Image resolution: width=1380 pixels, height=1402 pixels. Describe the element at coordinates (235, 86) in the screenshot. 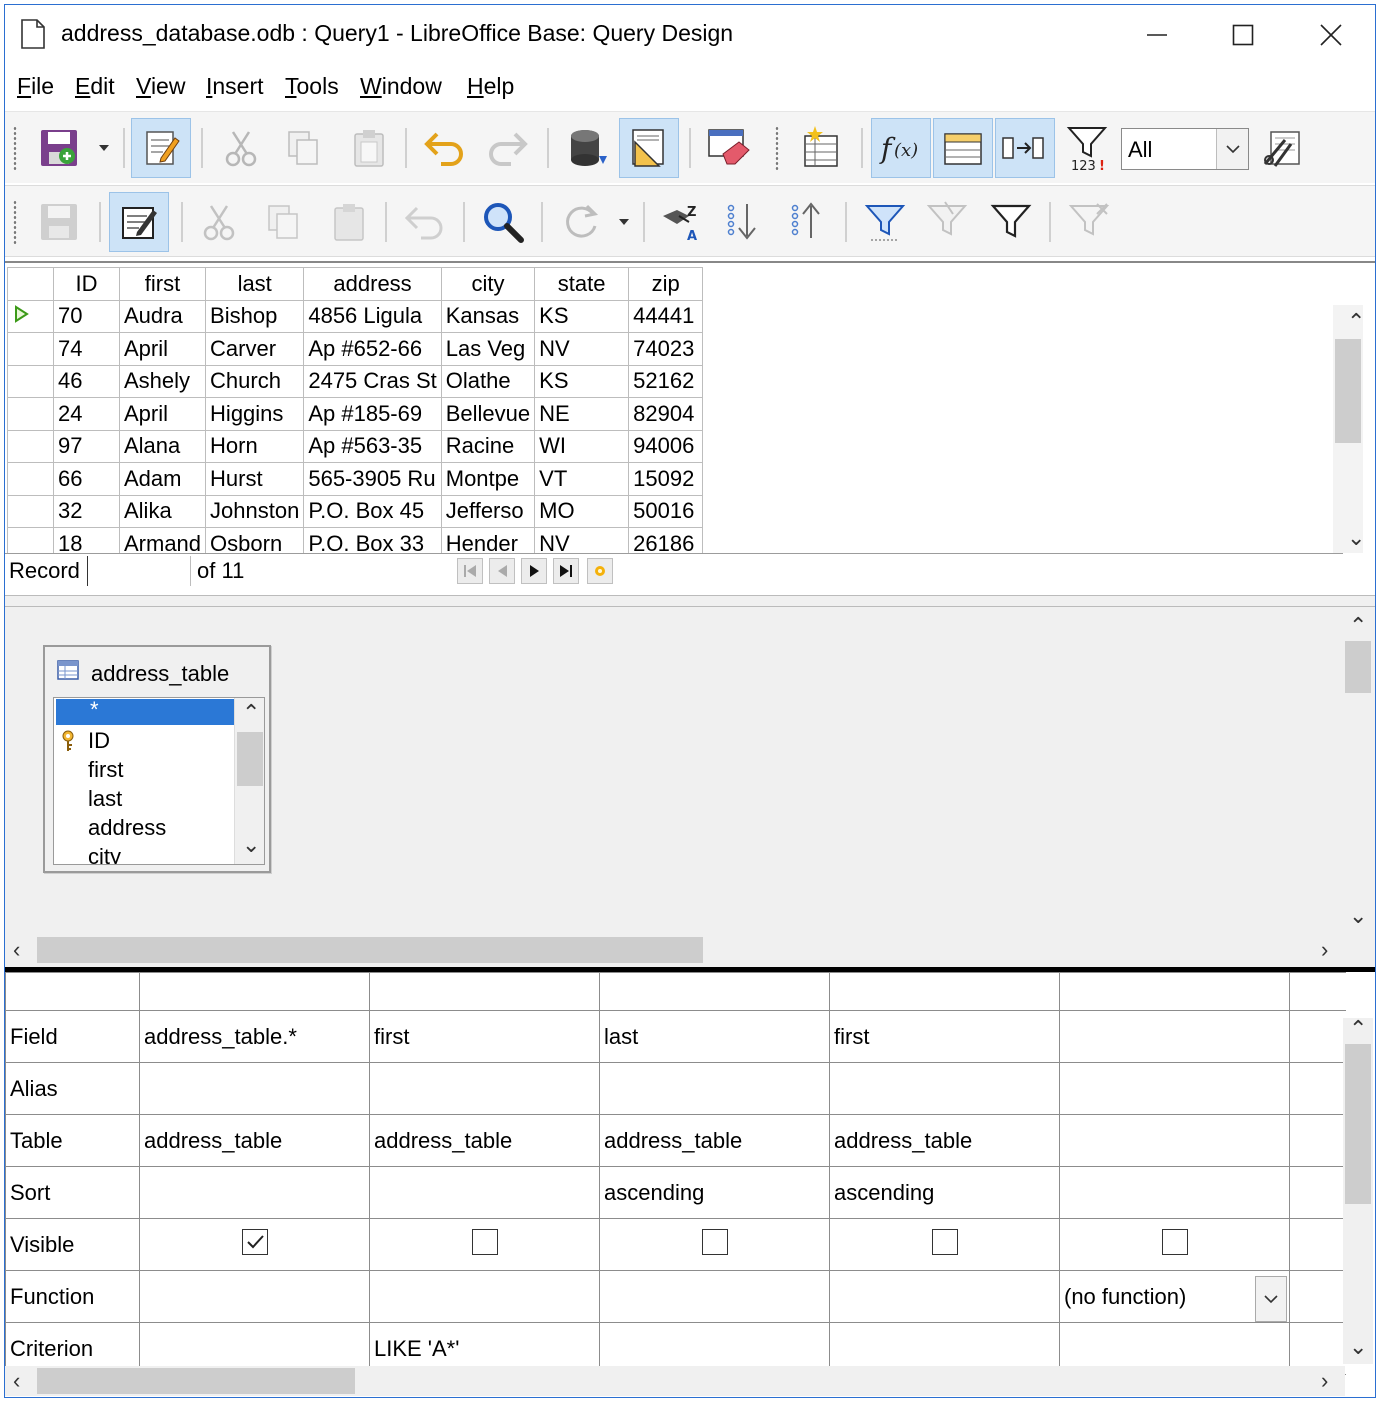

I see `menu-insert: Insert` at that location.